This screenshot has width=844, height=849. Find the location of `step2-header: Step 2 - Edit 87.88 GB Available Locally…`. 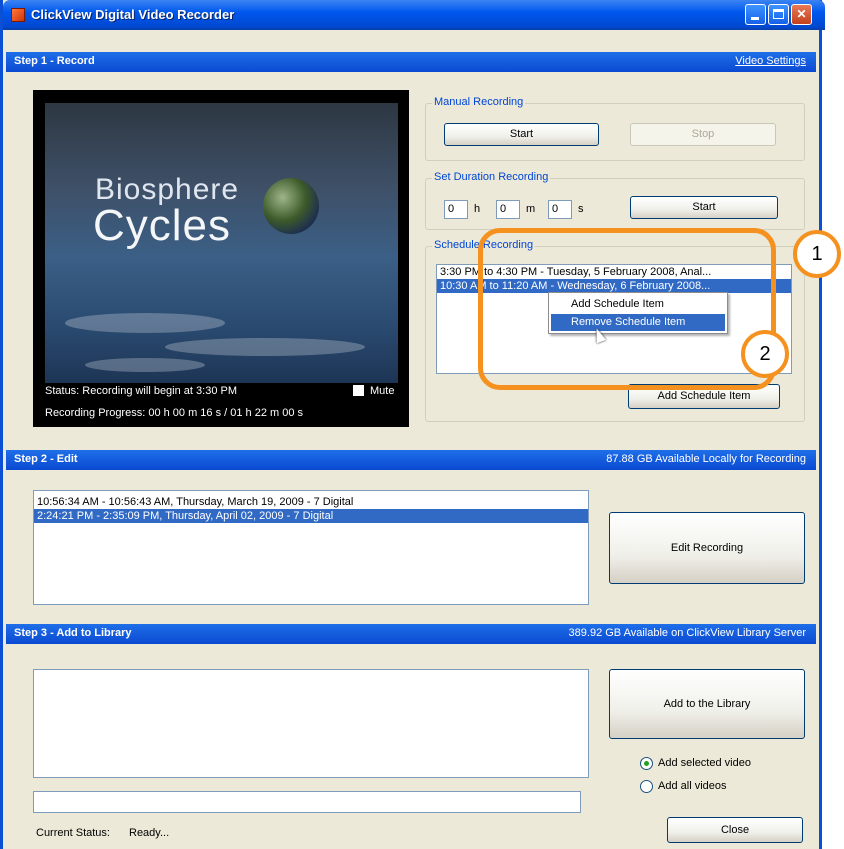

step2-header: Step 2 - Edit 87.88 GB Available Locally… is located at coordinates (411, 460).